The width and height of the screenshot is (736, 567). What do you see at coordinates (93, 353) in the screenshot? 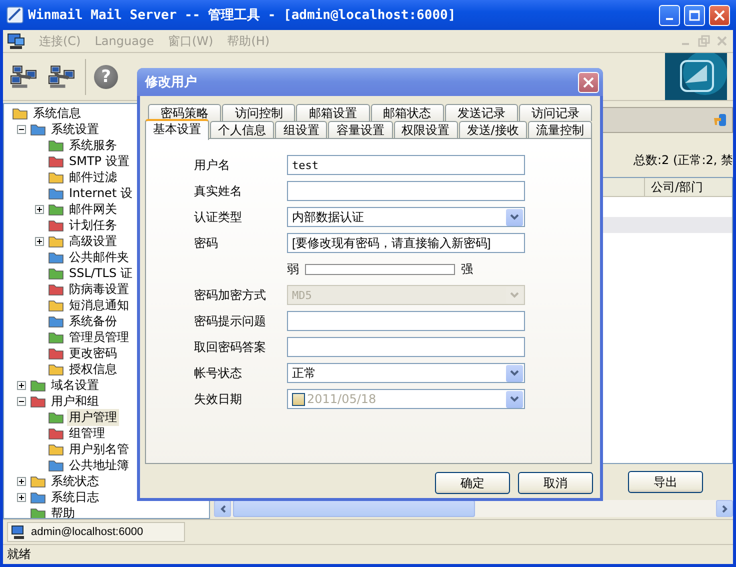
I see `tree-item: 更改密码` at bounding box center [93, 353].